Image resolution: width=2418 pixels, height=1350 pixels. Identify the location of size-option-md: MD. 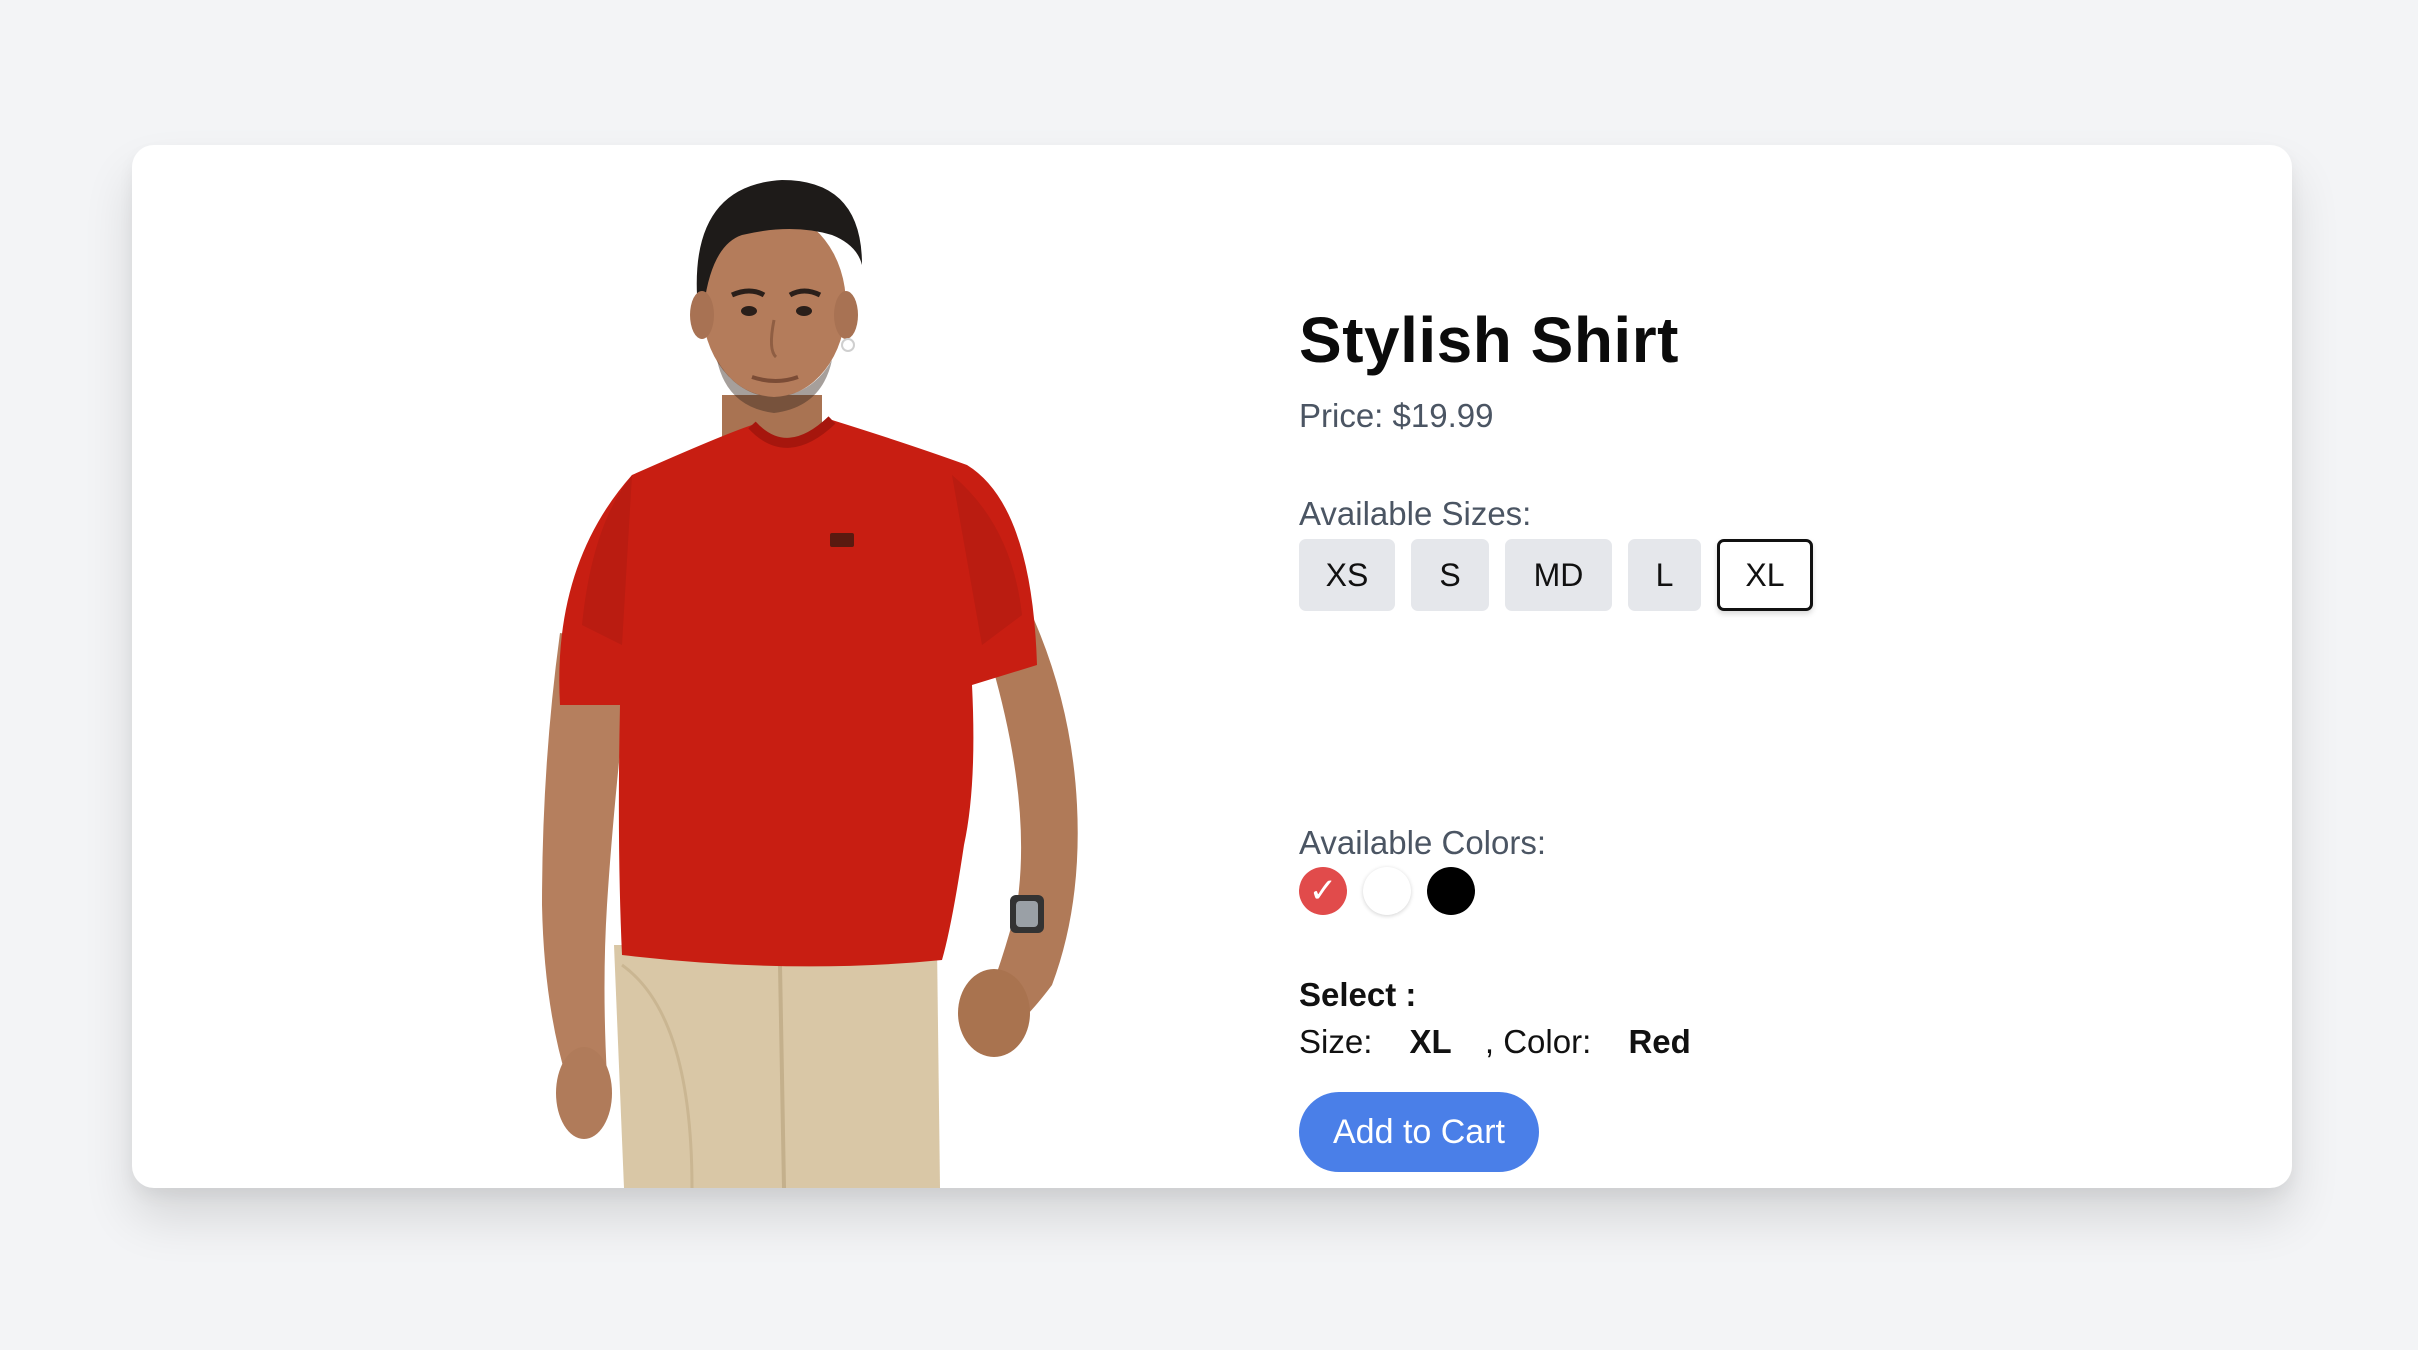
(1558, 575).